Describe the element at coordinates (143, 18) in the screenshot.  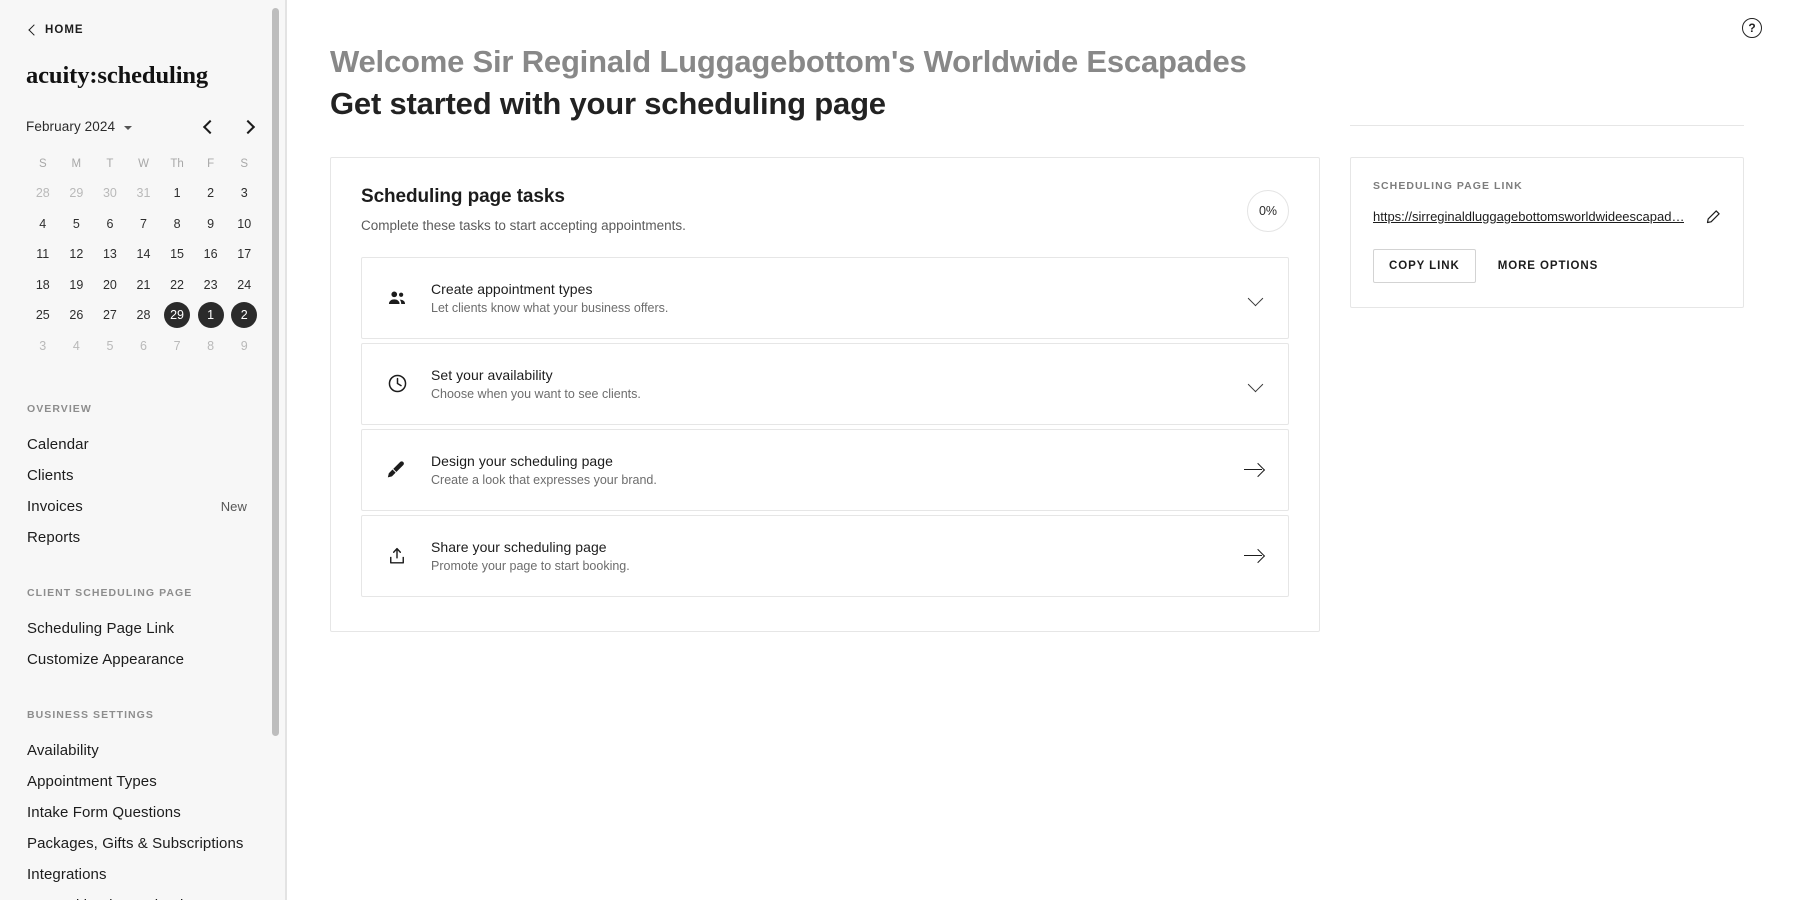
I see `home-back-link: HOME` at that location.